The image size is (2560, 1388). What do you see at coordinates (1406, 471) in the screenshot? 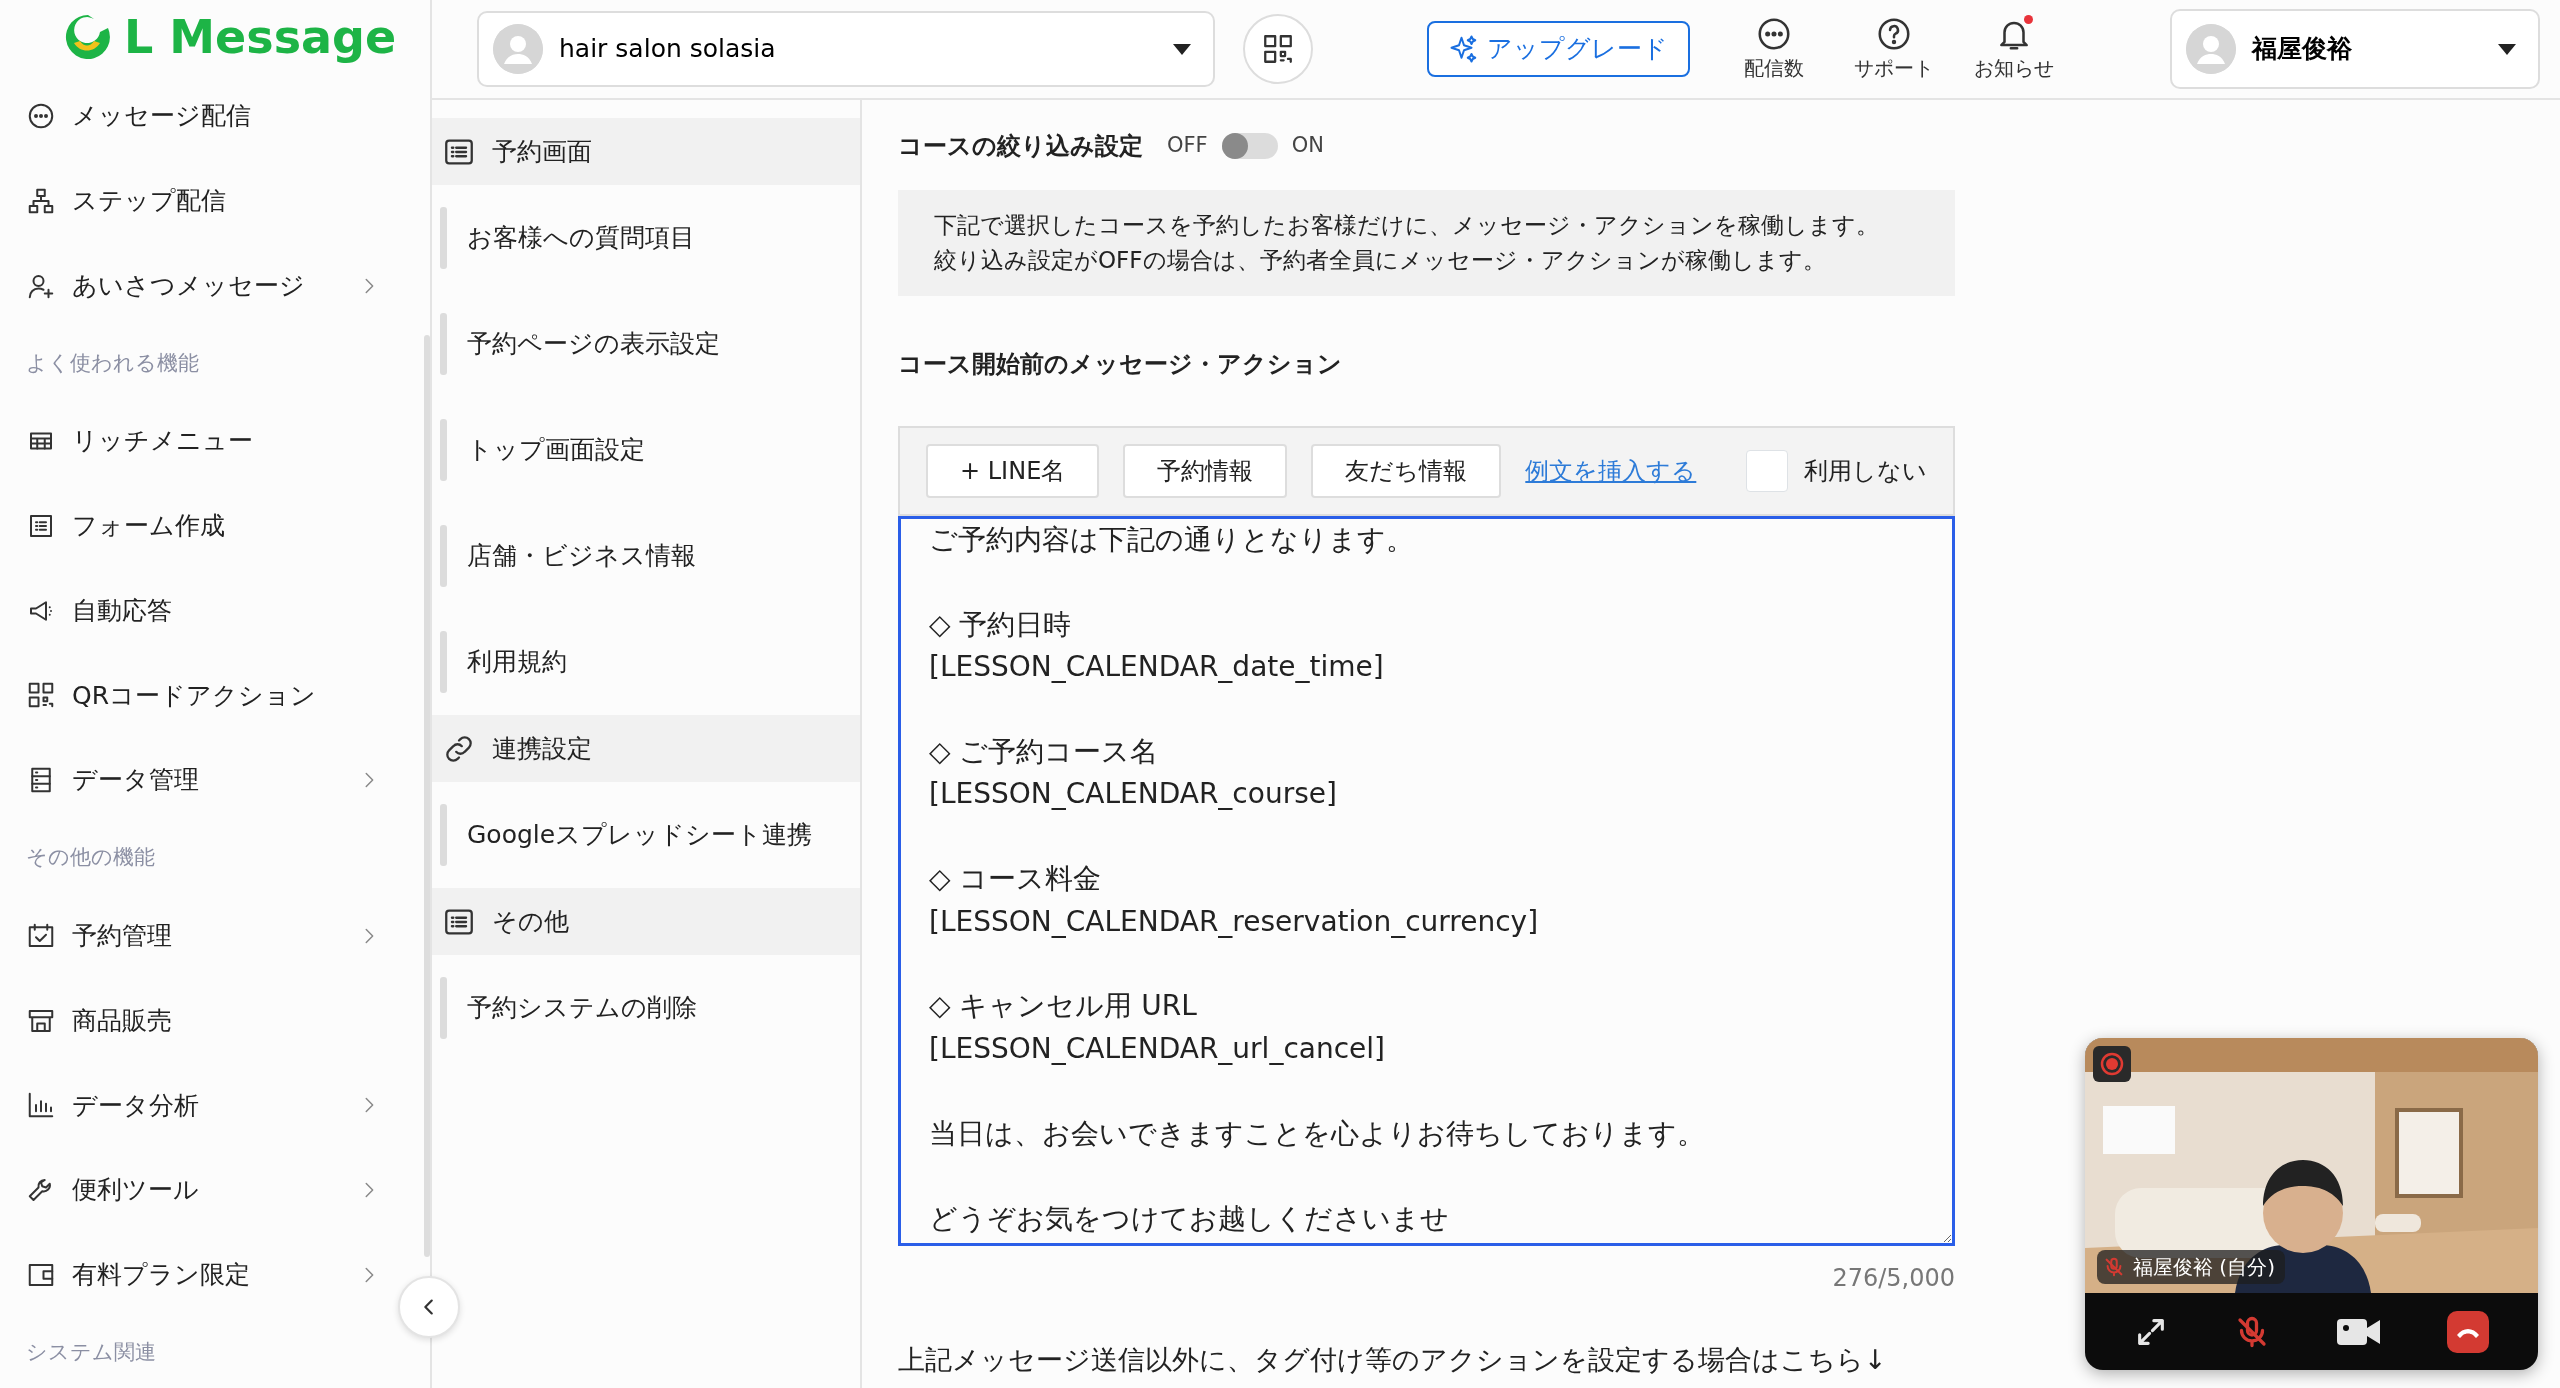
I see `insert-button: 友だち情報` at bounding box center [1406, 471].